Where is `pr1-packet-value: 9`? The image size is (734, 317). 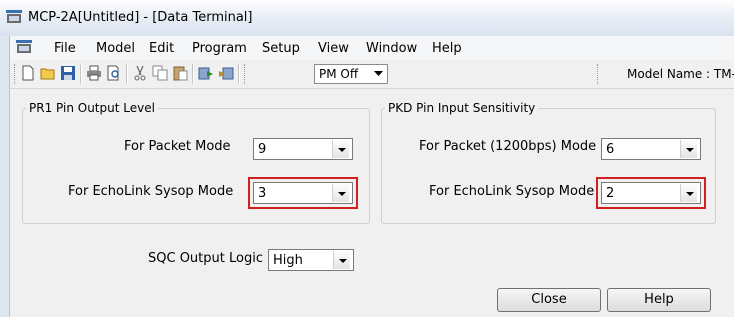
pr1-packet-value: 9 is located at coordinates (262, 149).